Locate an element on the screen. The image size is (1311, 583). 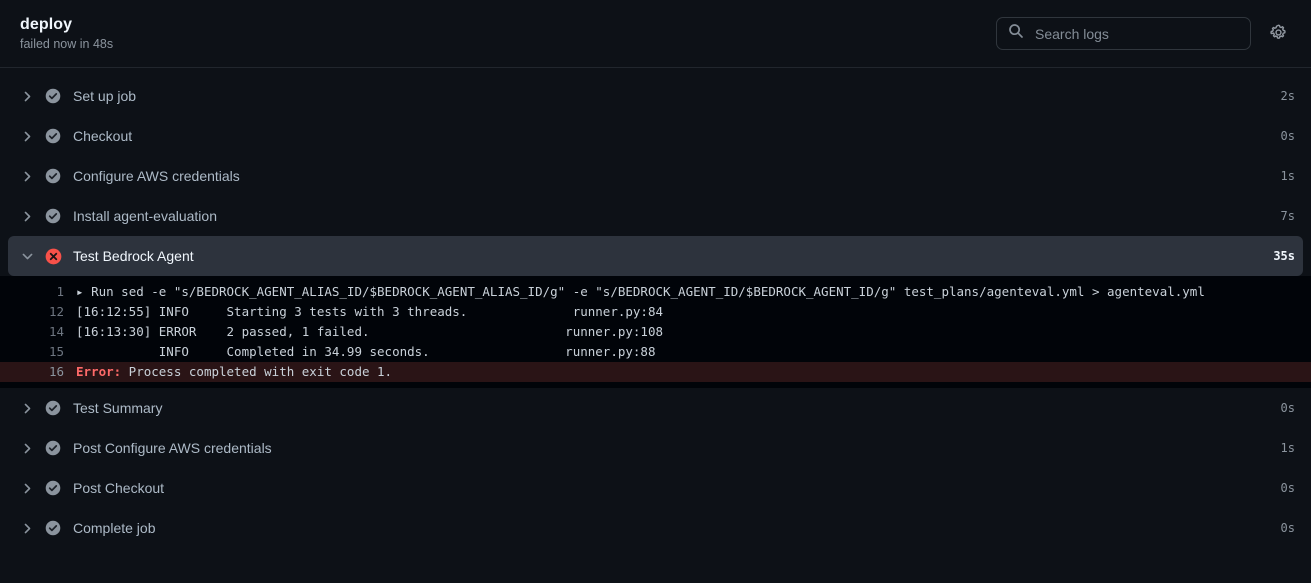
error-label: Error: is located at coordinates (99, 371).